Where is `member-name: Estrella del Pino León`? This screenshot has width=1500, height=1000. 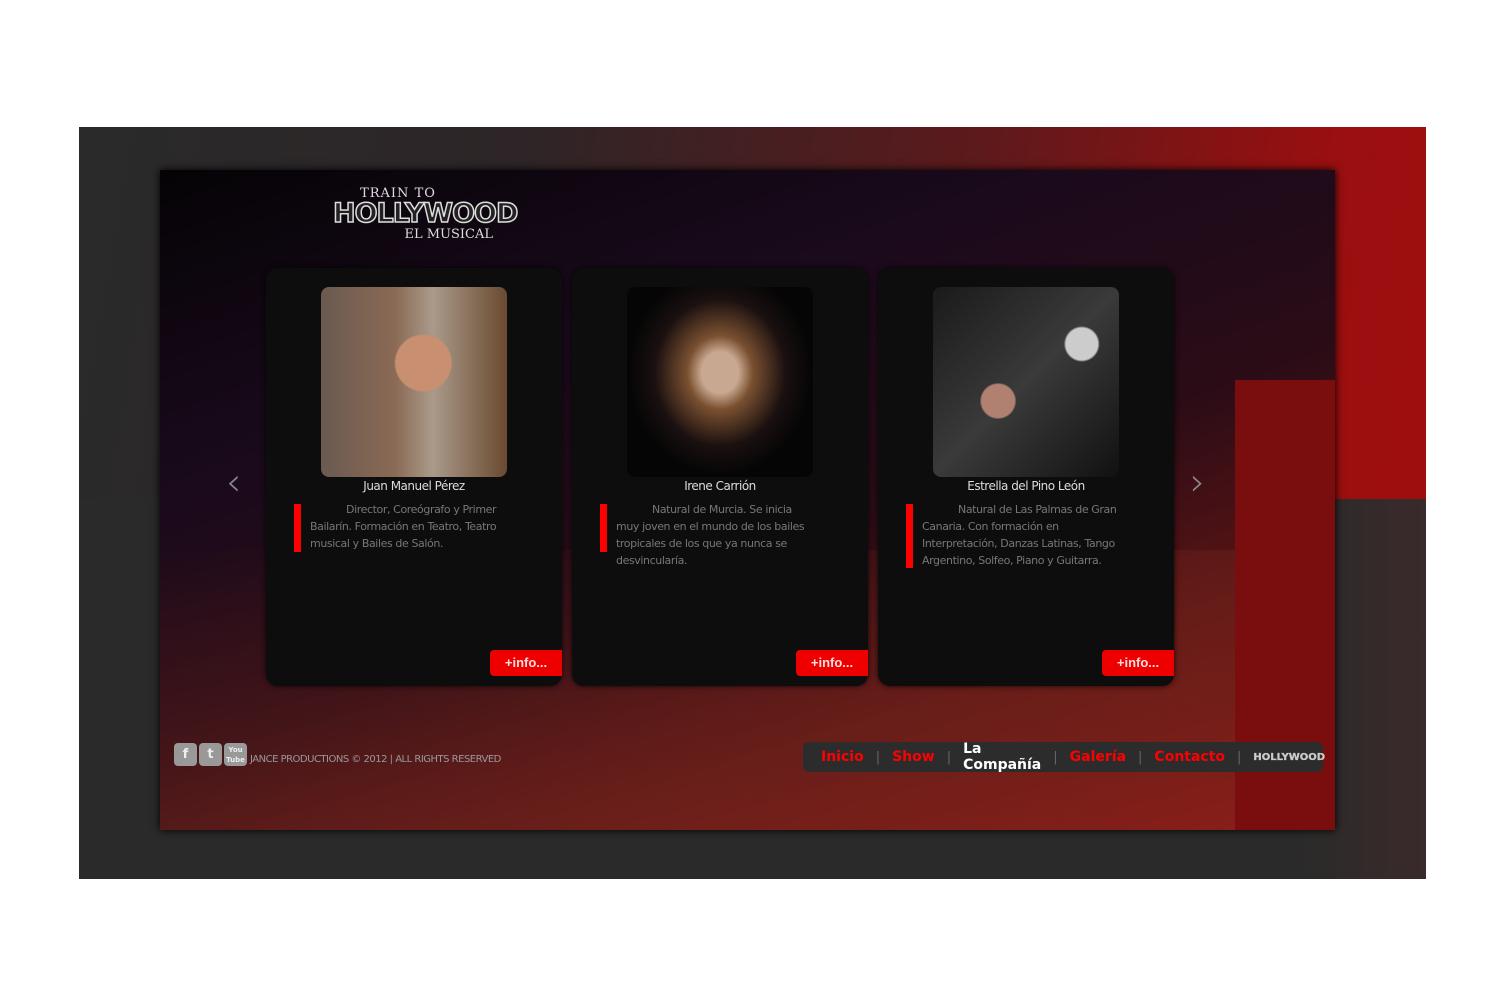 member-name: Estrella del Pino León is located at coordinates (1026, 486).